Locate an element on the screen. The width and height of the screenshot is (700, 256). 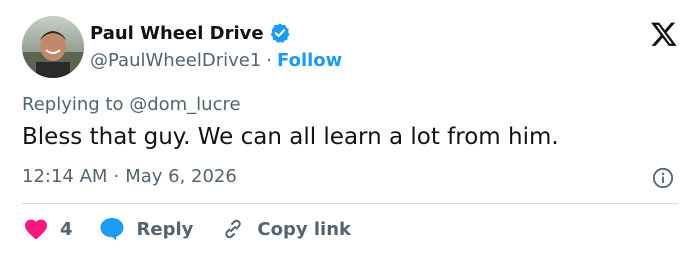
replying-to: Replying to @dom_lucre is located at coordinates (131, 104).